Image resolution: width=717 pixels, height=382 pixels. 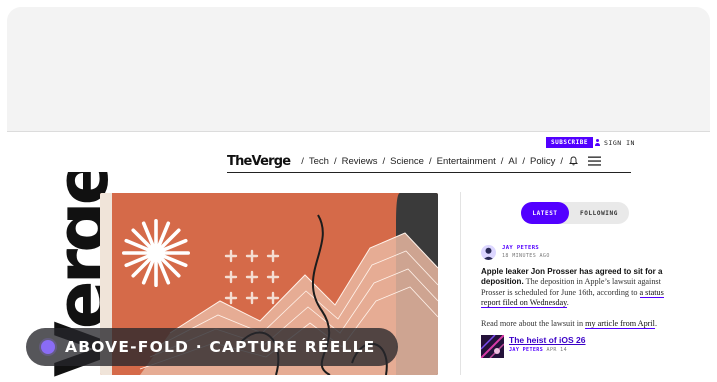 I want to click on nav-item-policy: Policy, so click(x=542, y=161).